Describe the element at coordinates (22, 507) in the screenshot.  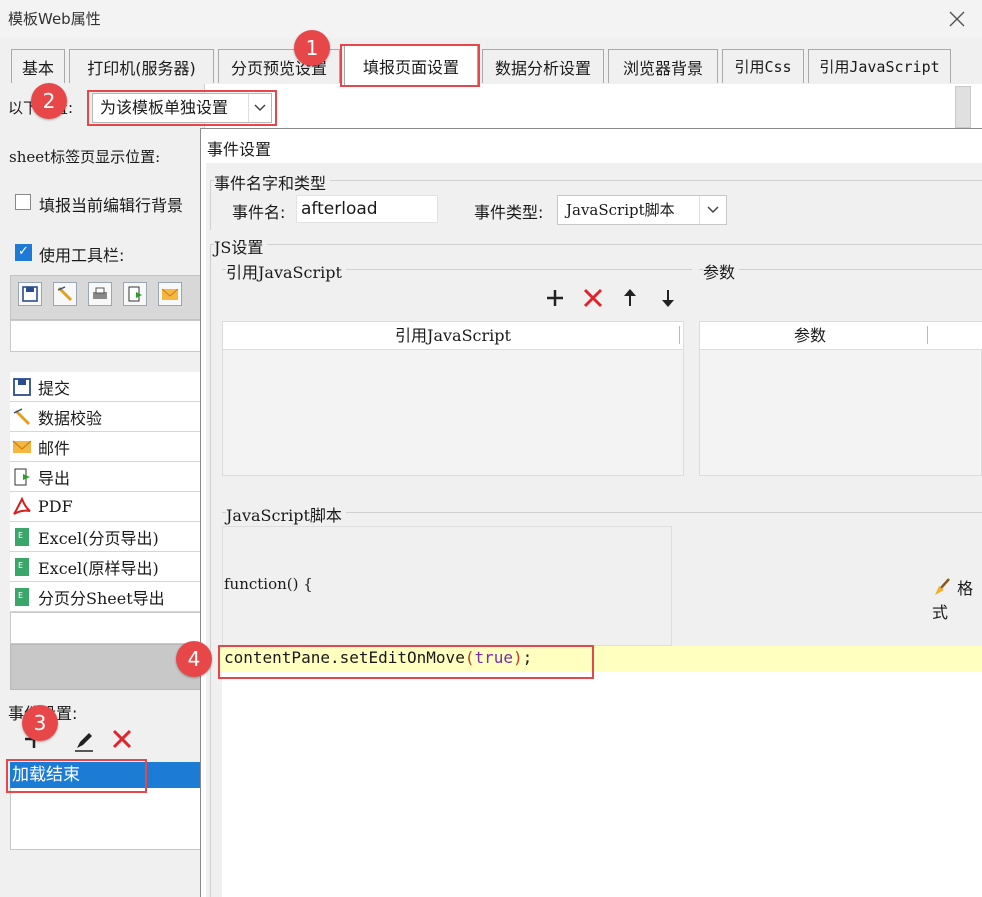
I see `pdf-icon` at that location.